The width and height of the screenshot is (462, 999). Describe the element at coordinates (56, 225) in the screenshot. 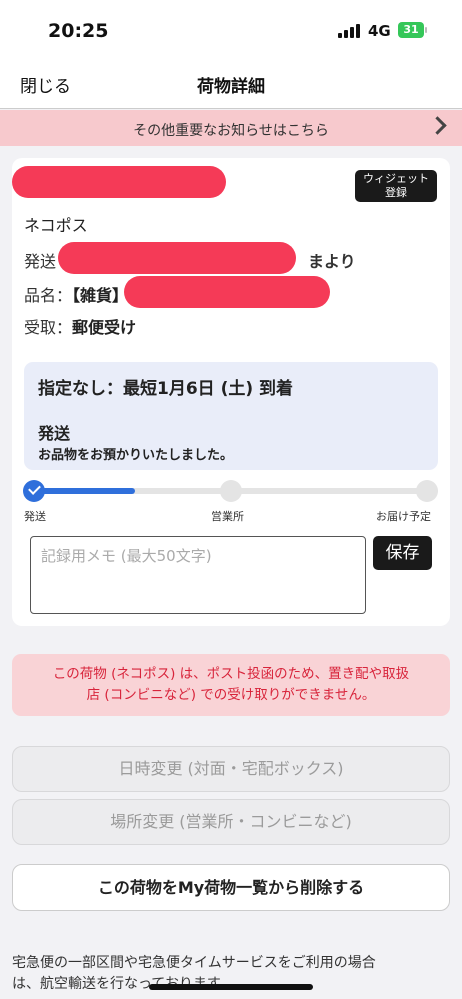

I see `service-name: ネコポス` at that location.